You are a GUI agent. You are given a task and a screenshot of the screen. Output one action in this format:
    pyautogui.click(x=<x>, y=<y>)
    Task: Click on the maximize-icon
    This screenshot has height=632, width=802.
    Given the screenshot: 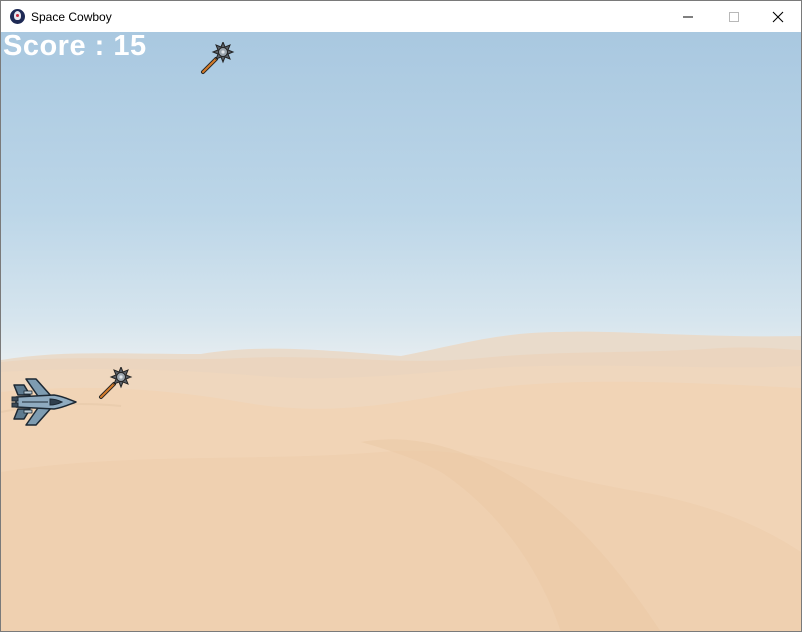 What is the action you would take?
    pyautogui.click(x=734, y=16)
    